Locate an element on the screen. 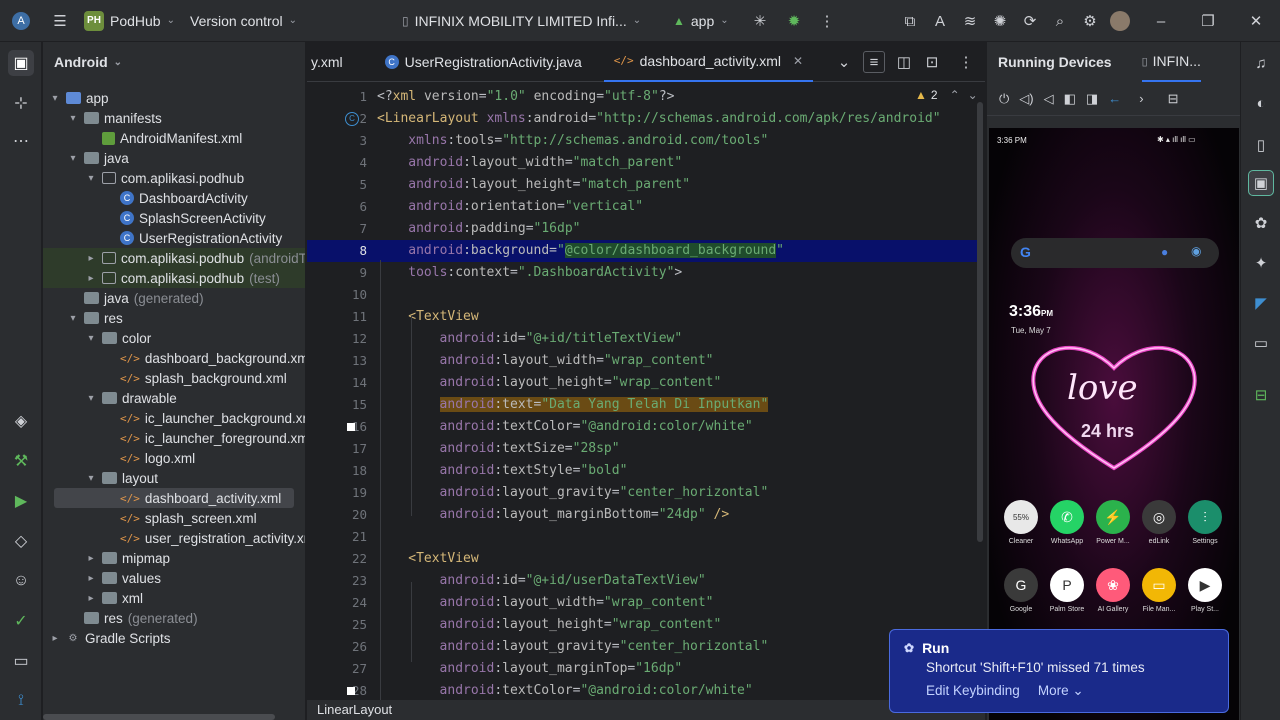  device-manager-icon: ⧉ is located at coordinates (910, 21).